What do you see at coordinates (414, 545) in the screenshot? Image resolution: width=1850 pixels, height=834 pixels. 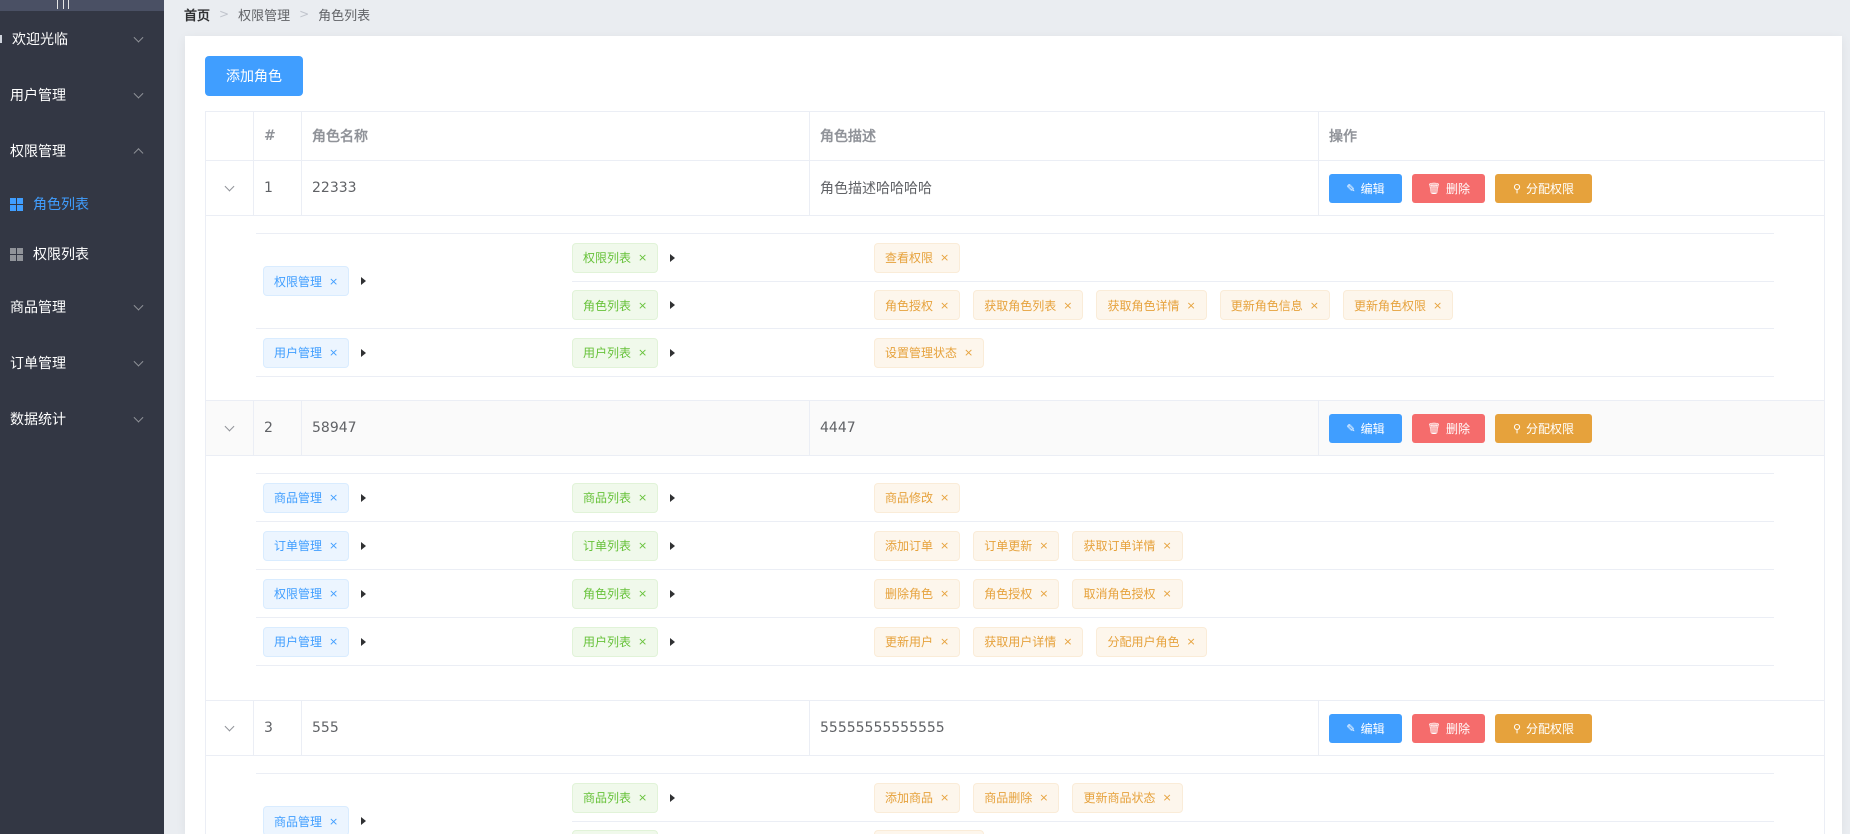 I see `rights-level1-cell: 订单管理 ×` at bounding box center [414, 545].